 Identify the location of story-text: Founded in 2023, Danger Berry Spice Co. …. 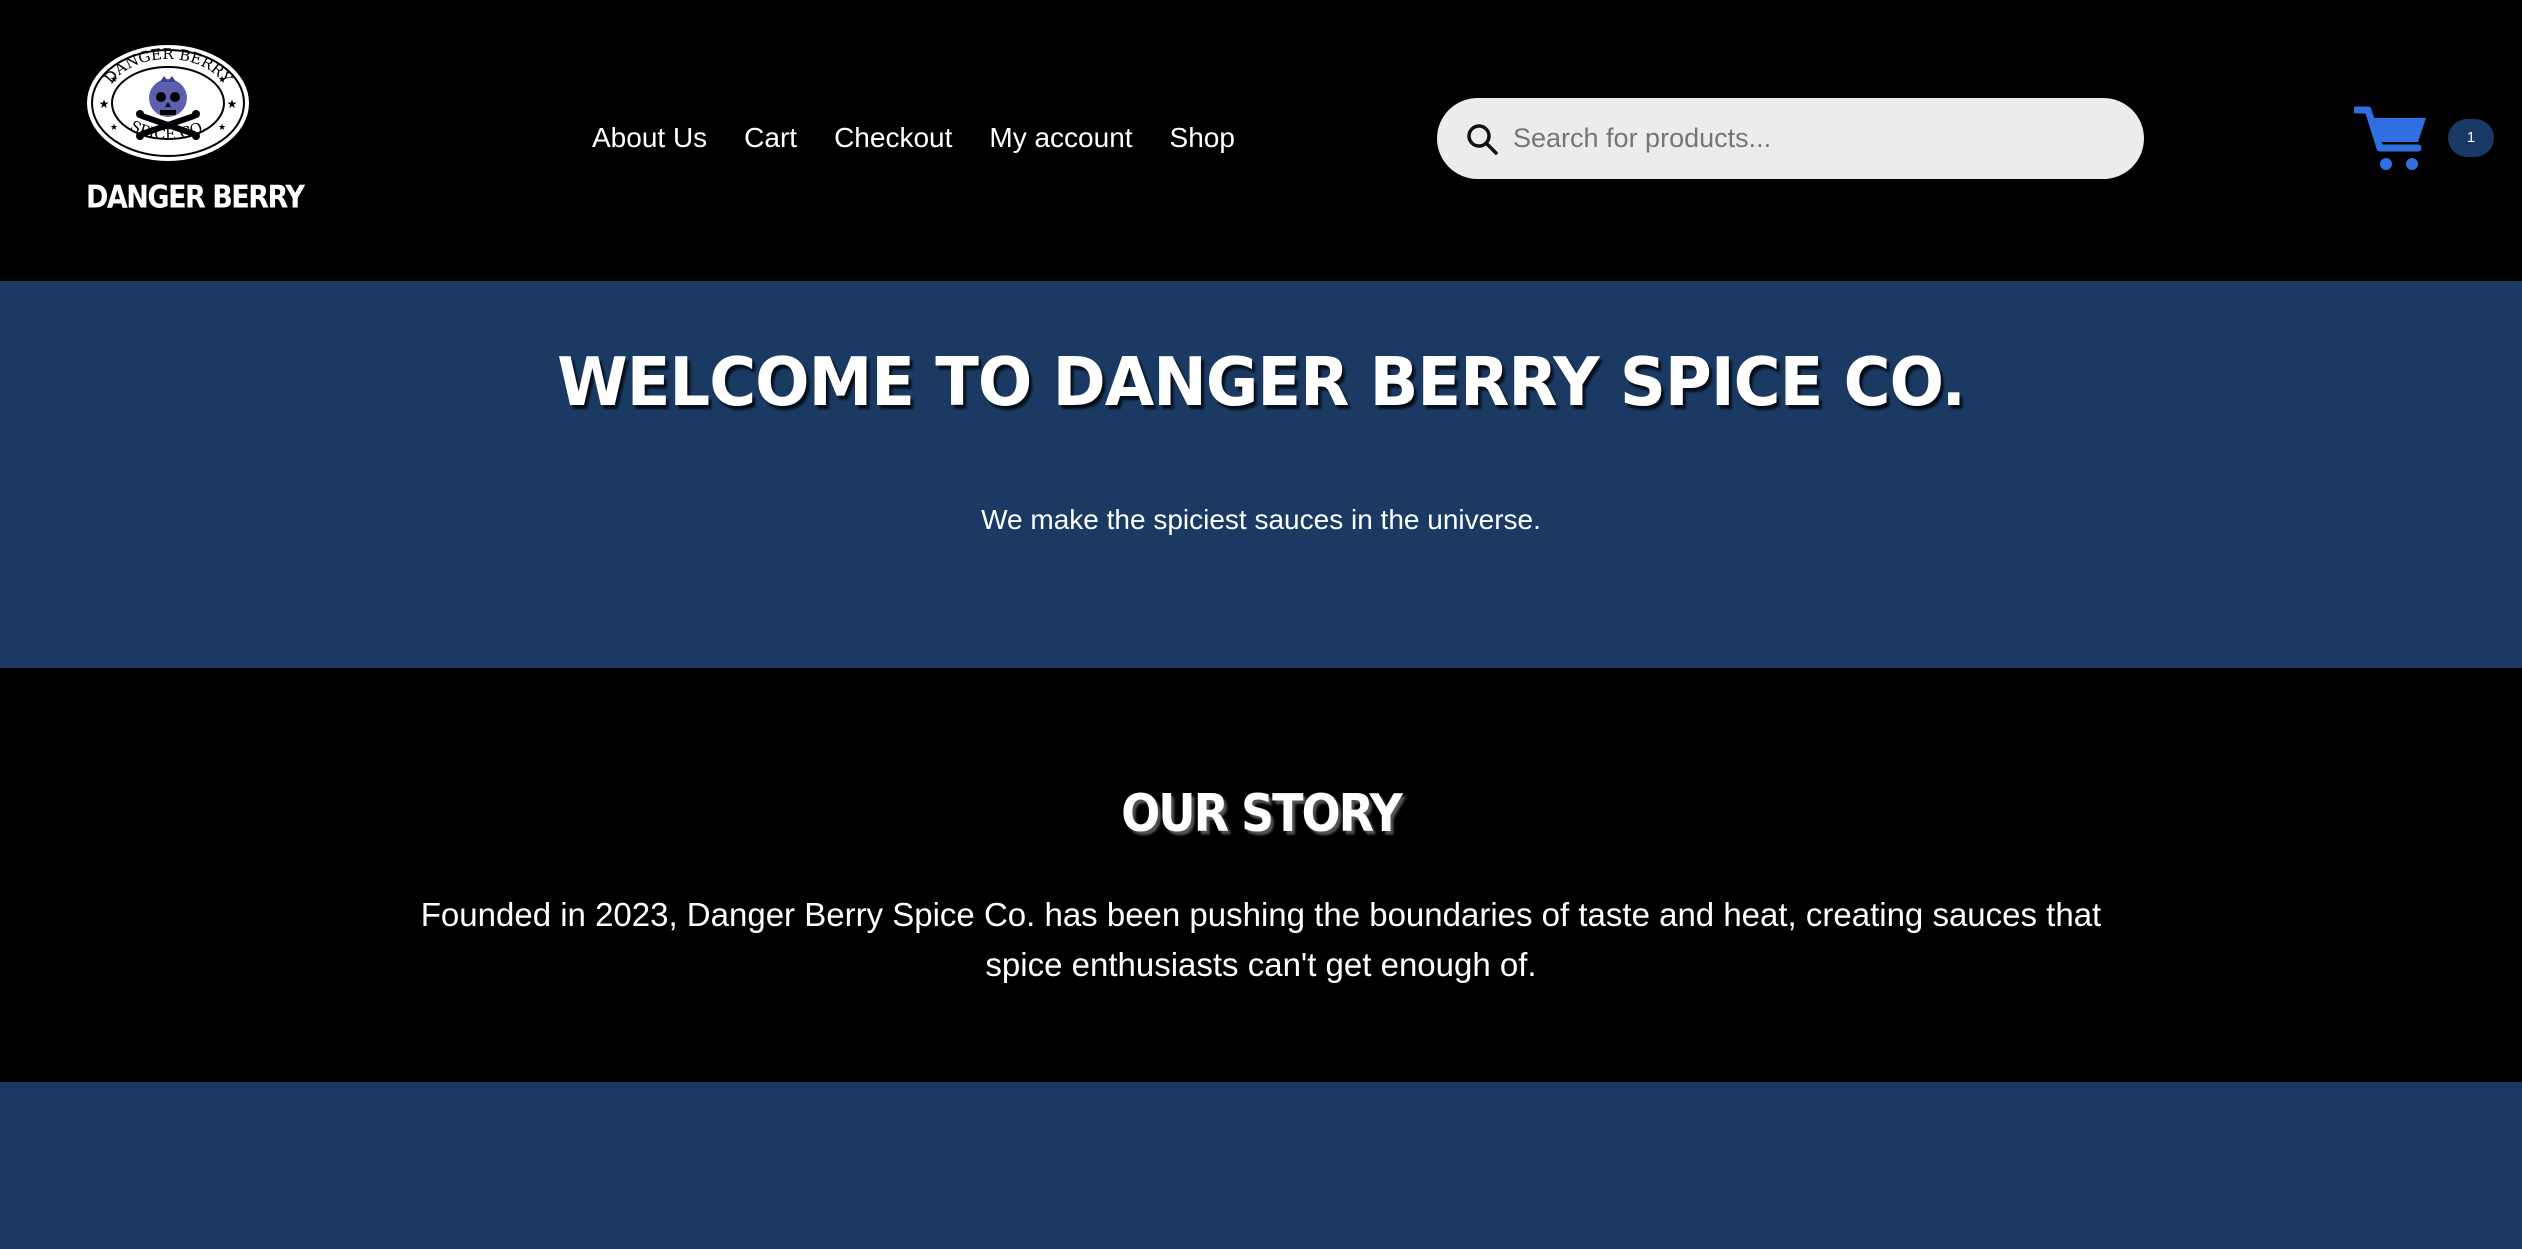
(1261, 939).